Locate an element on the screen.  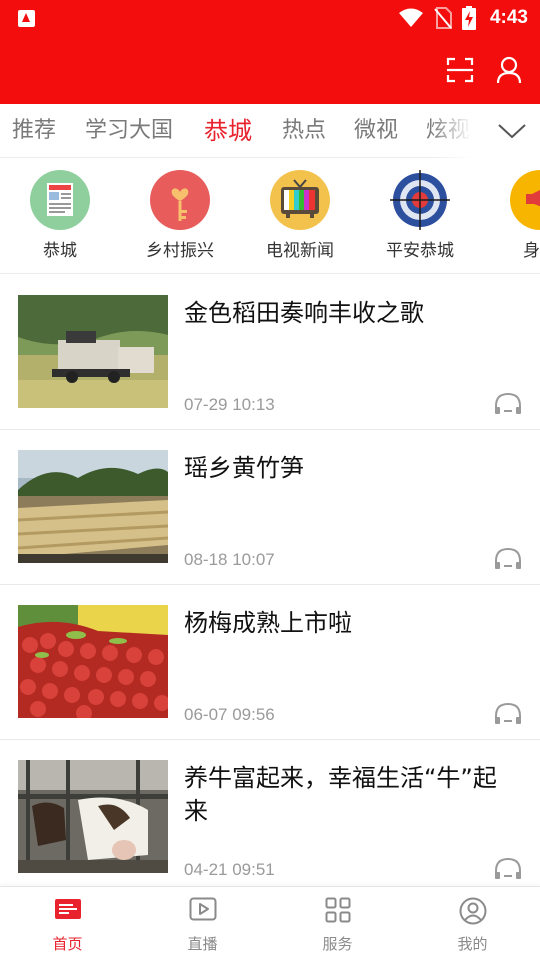
news-time: 07-29 10:13 is located at coordinates (229, 404).